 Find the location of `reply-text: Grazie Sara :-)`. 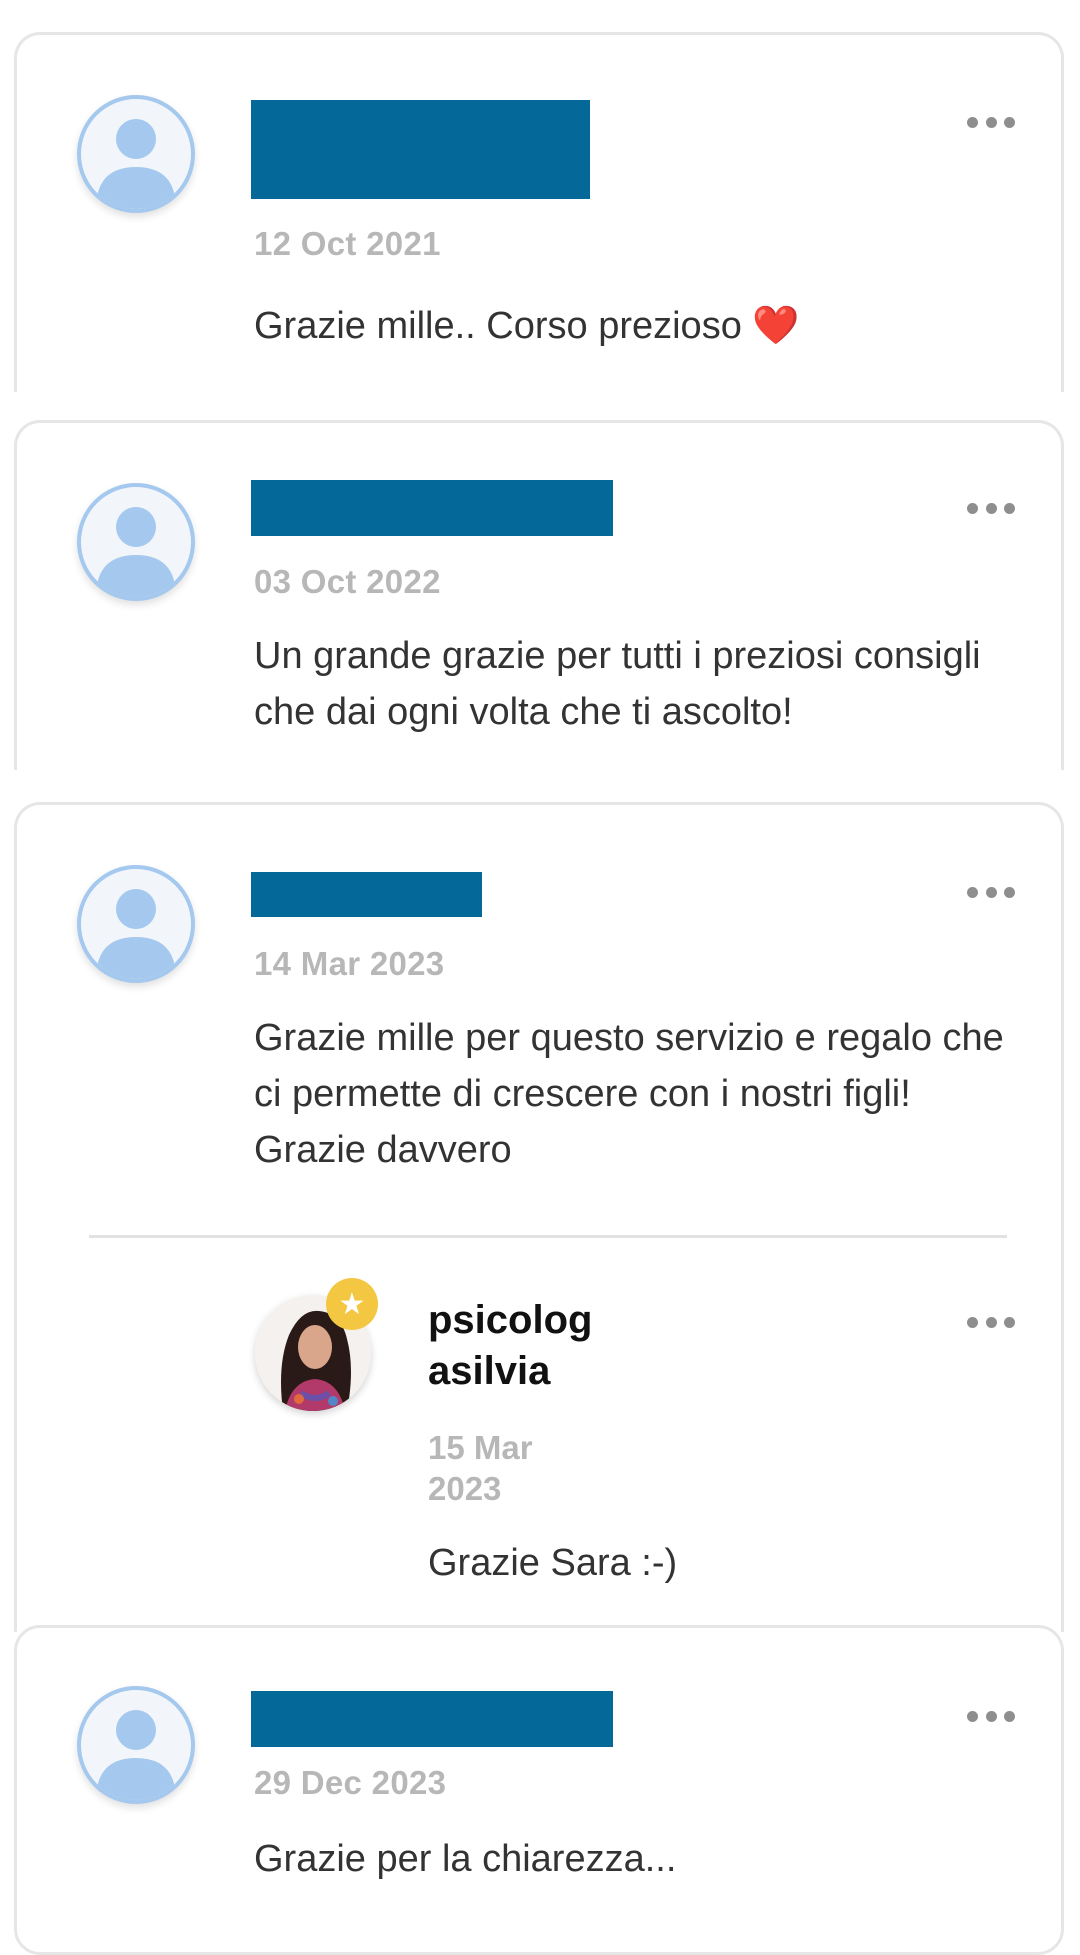

reply-text: Grazie Sara :-) is located at coordinates (553, 1563).